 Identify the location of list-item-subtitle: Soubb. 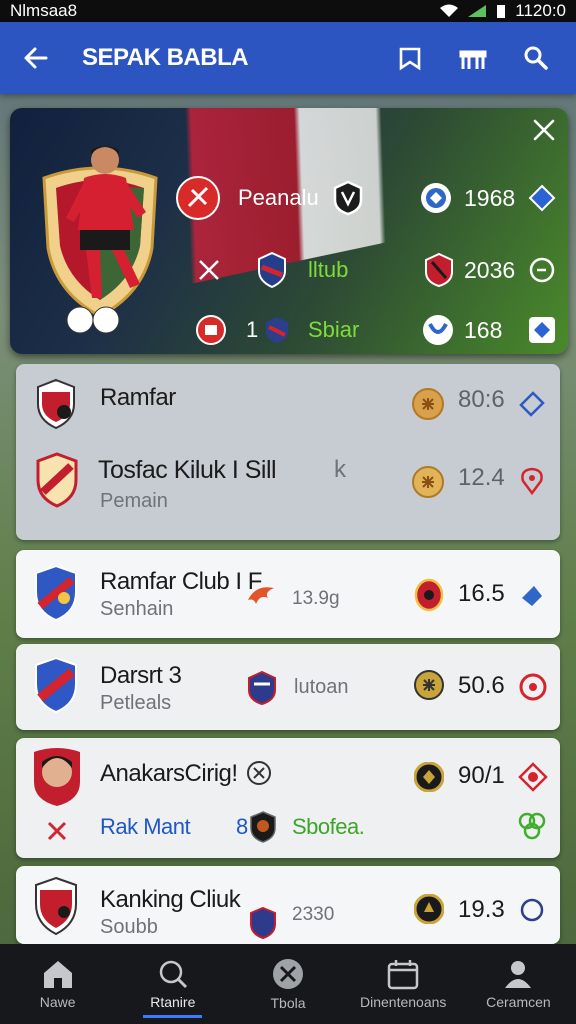
(129, 927).